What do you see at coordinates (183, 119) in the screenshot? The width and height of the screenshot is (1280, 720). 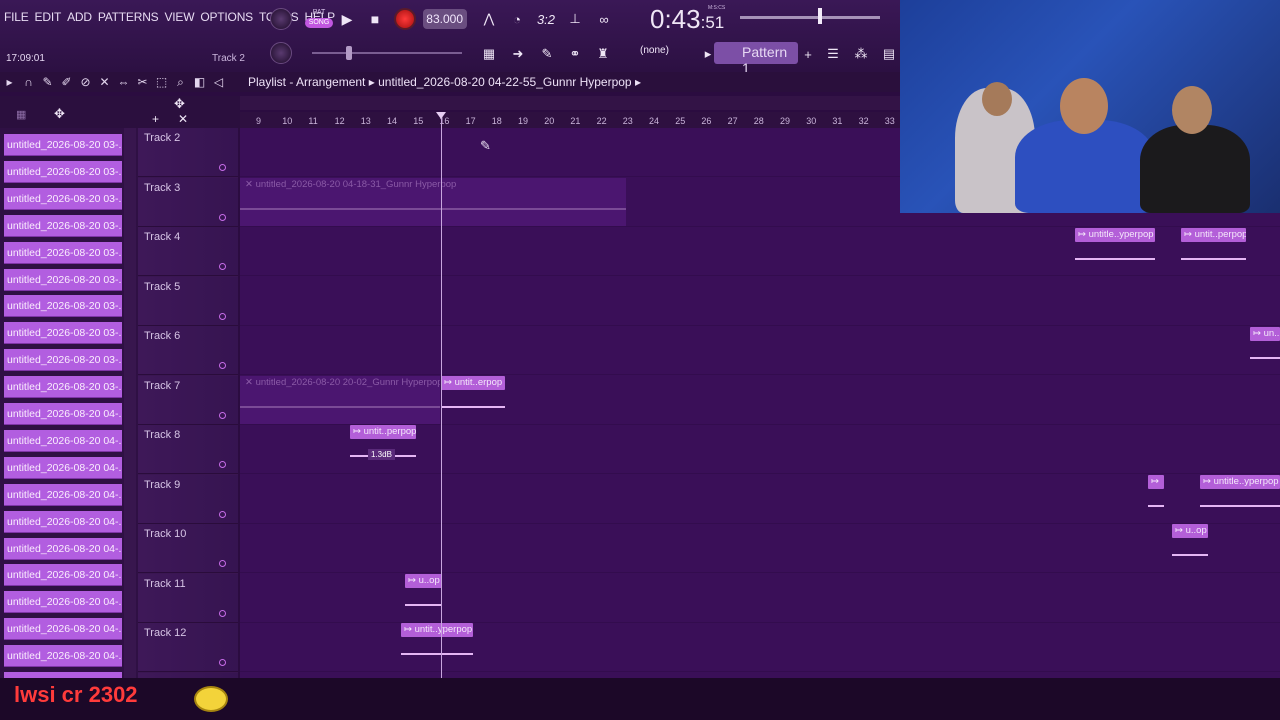 I see `close-icon: ✕` at bounding box center [183, 119].